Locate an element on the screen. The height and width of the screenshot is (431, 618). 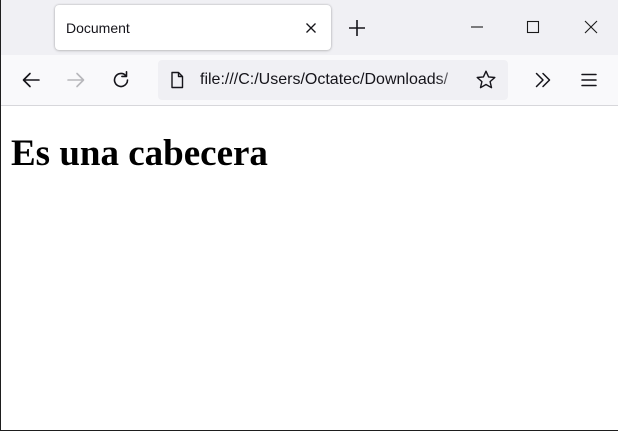
new-tab-plus-icon is located at coordinates (357, 28).